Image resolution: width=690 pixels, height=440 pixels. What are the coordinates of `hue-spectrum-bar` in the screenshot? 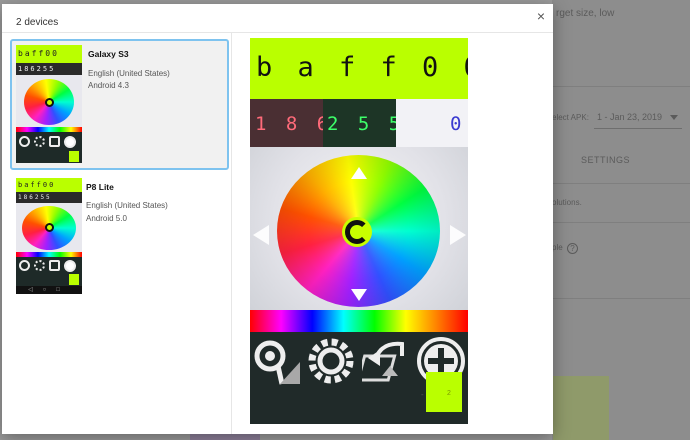 It's located at (359, 321).